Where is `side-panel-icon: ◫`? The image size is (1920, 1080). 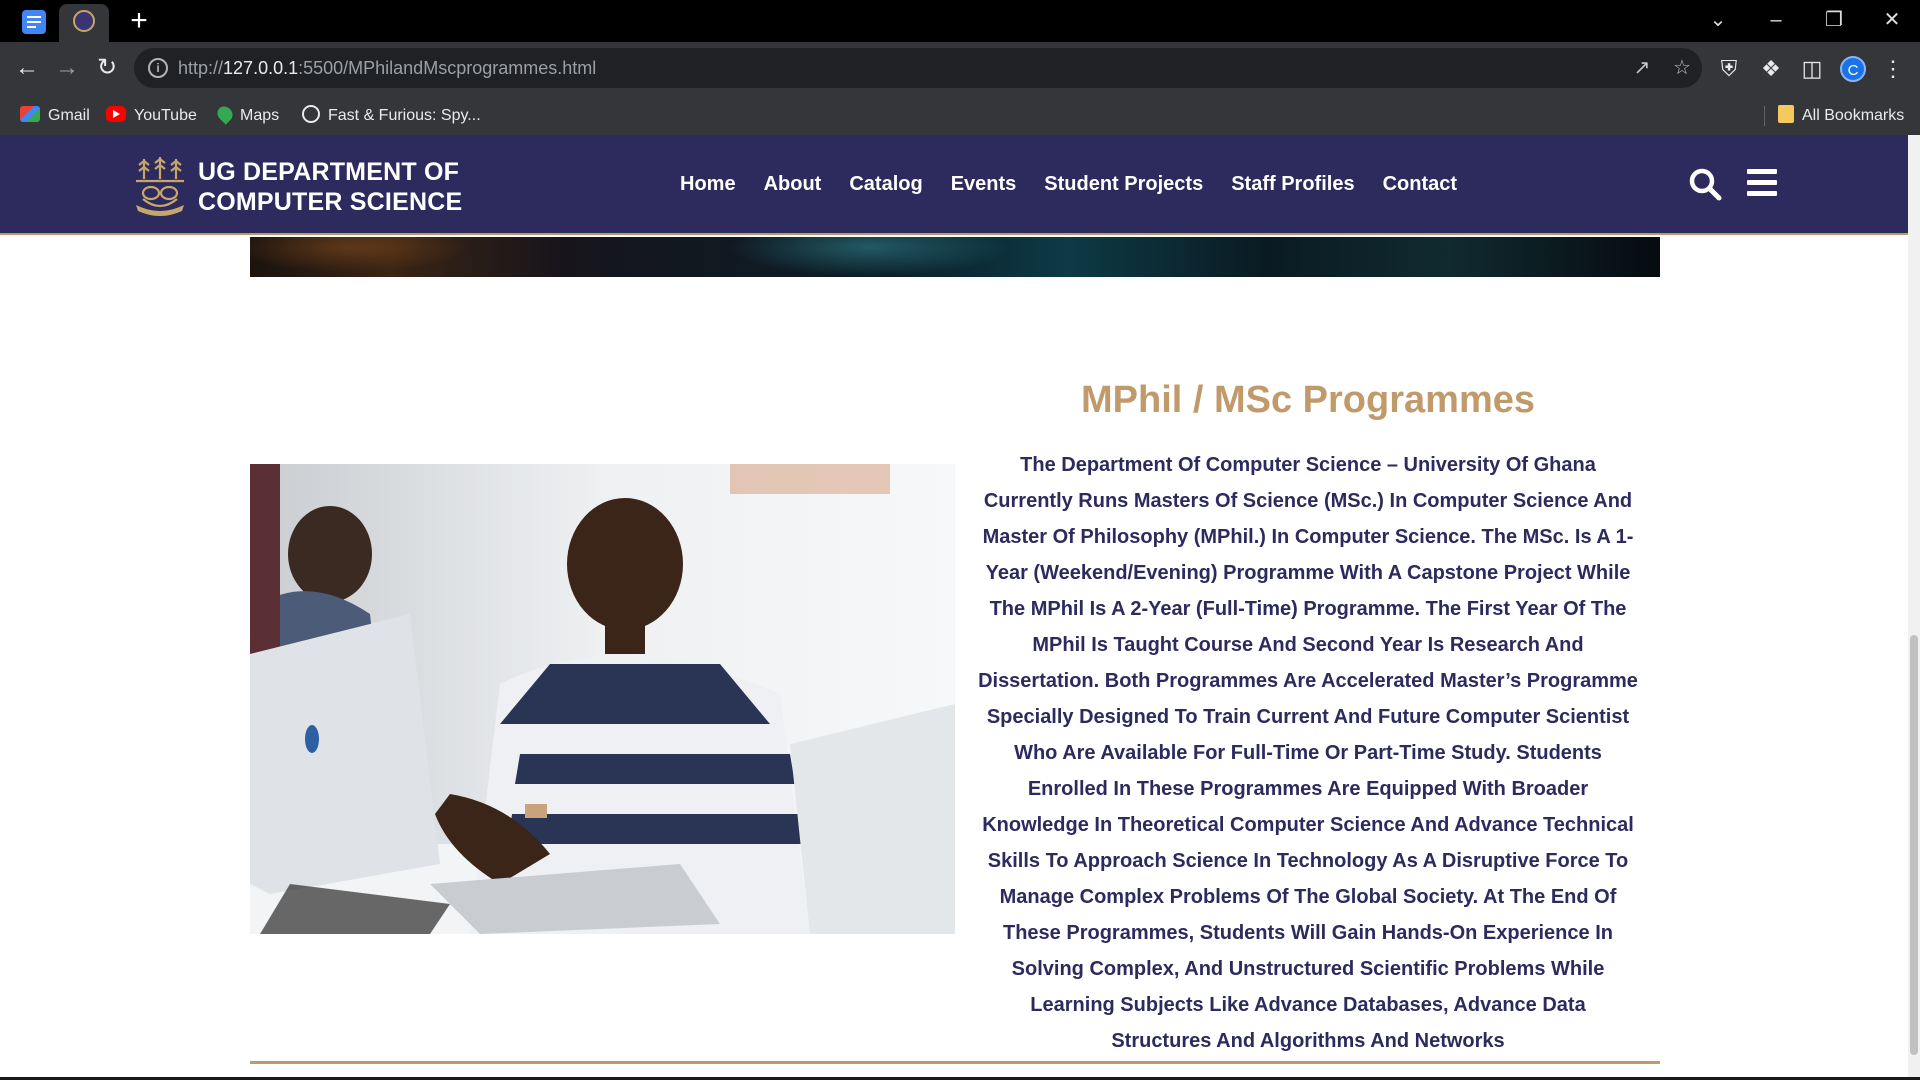 side-panel-icon: ◫ is located at coordinates (1812, 69).